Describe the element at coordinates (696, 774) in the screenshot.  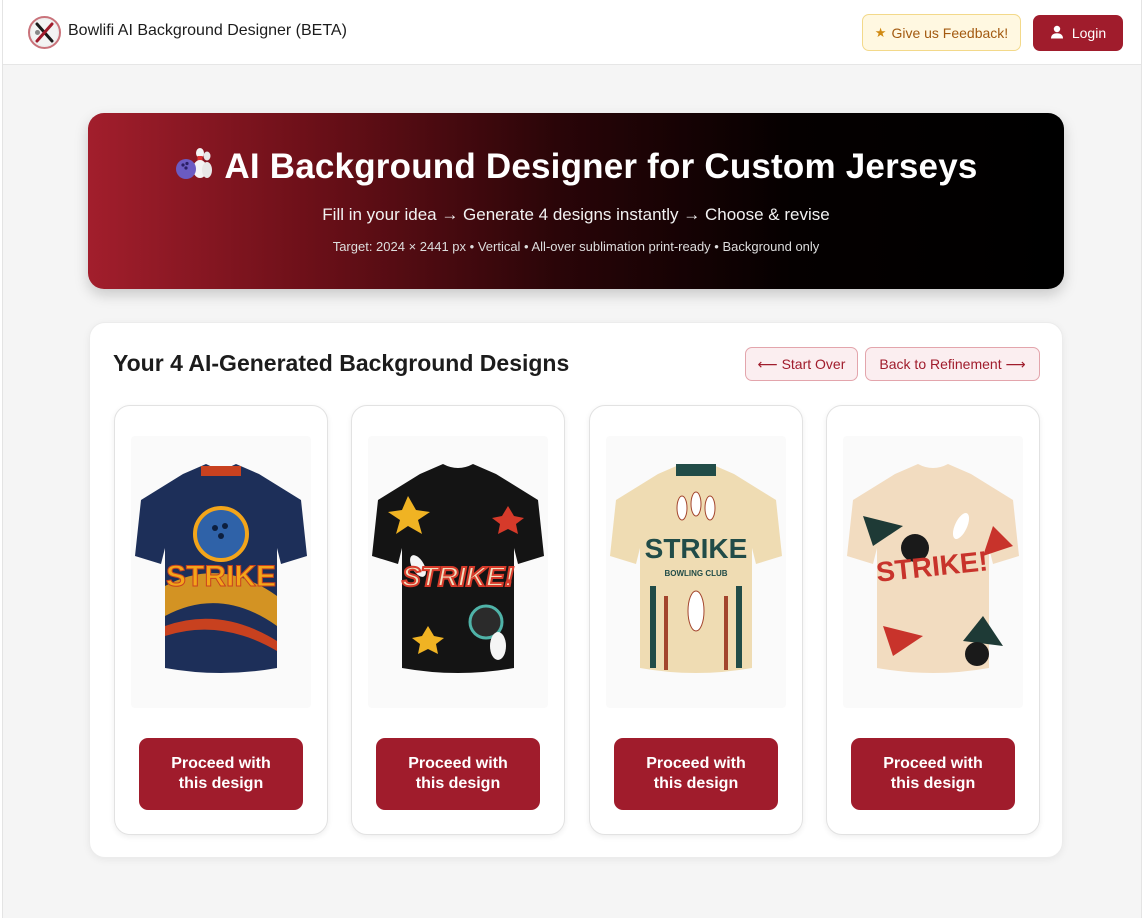
I see `proceed-button-3: Proceed with this design` at that location.